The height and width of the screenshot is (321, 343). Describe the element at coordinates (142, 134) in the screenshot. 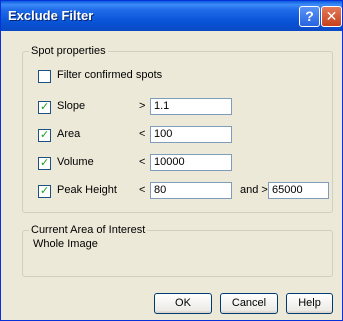

I see `area-operator: <` at that location.